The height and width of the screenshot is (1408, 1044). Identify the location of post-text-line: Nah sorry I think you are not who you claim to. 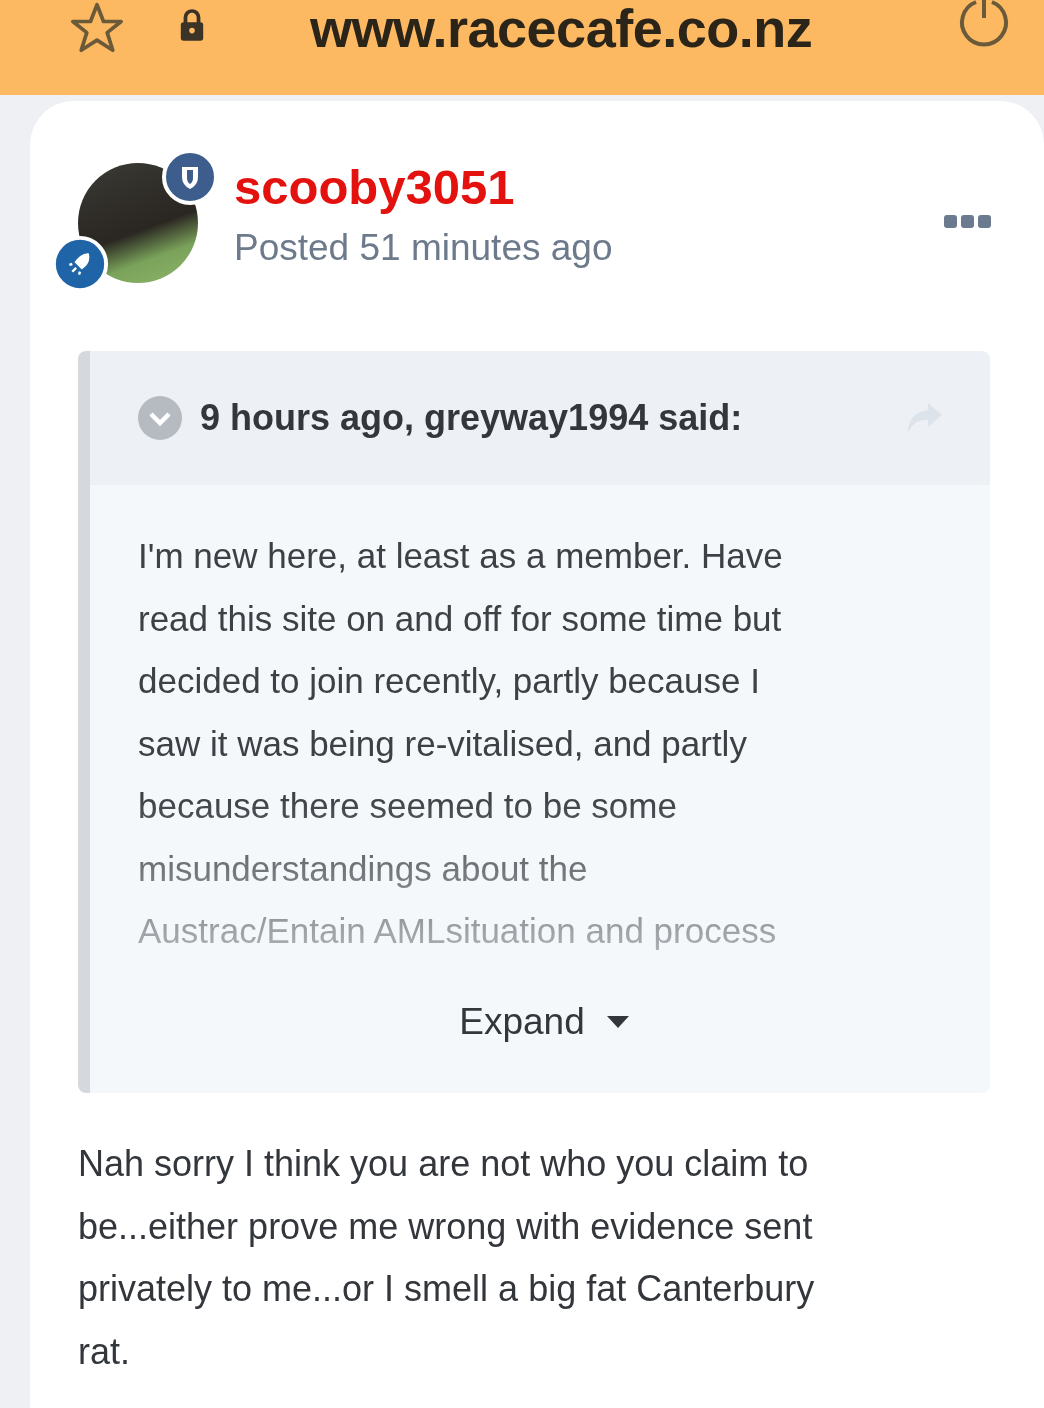
(444, 1164).